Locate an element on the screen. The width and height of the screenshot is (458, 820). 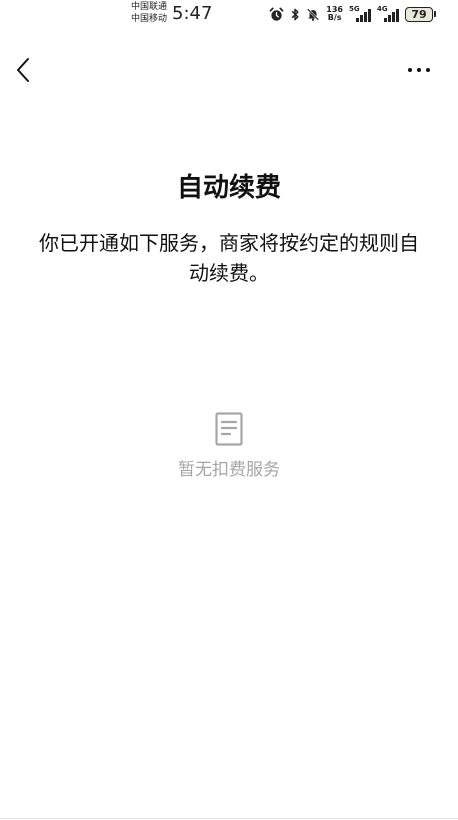
signal-4g-label: 4G is located at coordinates (382, 9).